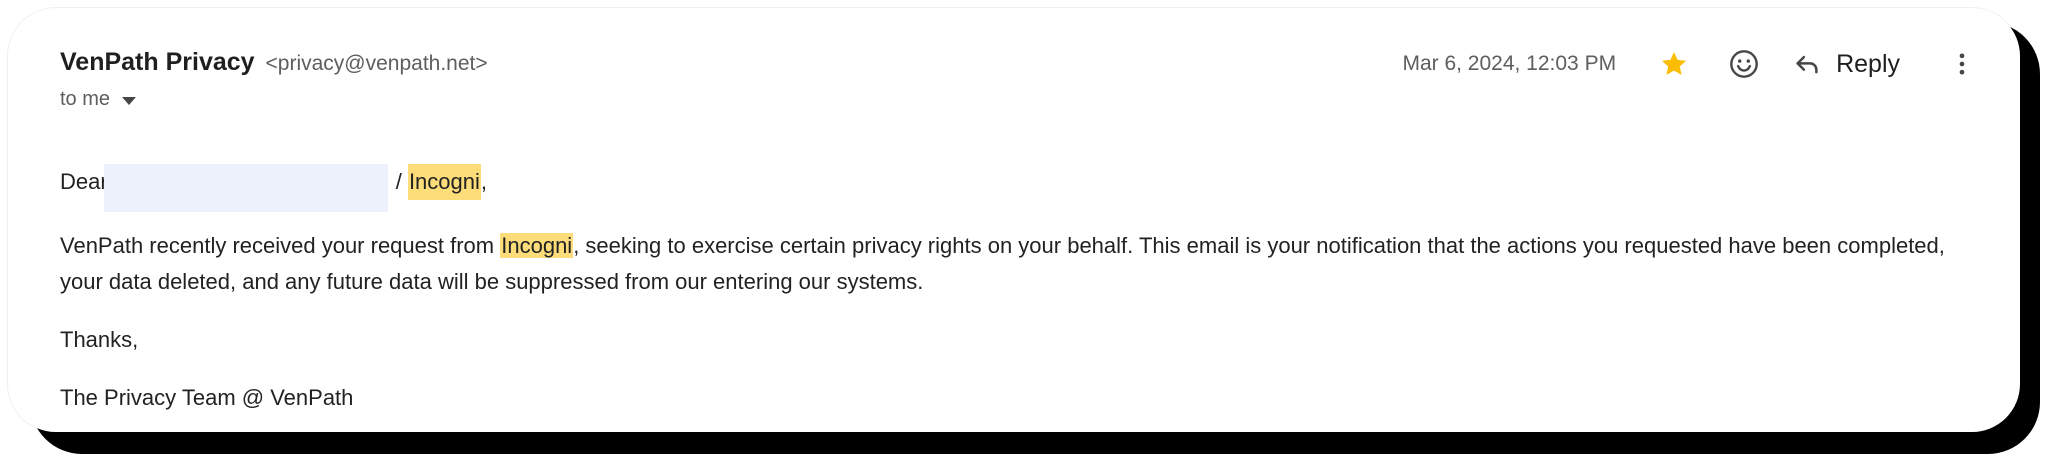 This screenshot has width=2048, height=461. What do you see at coordinates (207, 397) in the screenshot?
I see `signature: The Privacy Team @ VenPath` at bounding box center [207, 397].